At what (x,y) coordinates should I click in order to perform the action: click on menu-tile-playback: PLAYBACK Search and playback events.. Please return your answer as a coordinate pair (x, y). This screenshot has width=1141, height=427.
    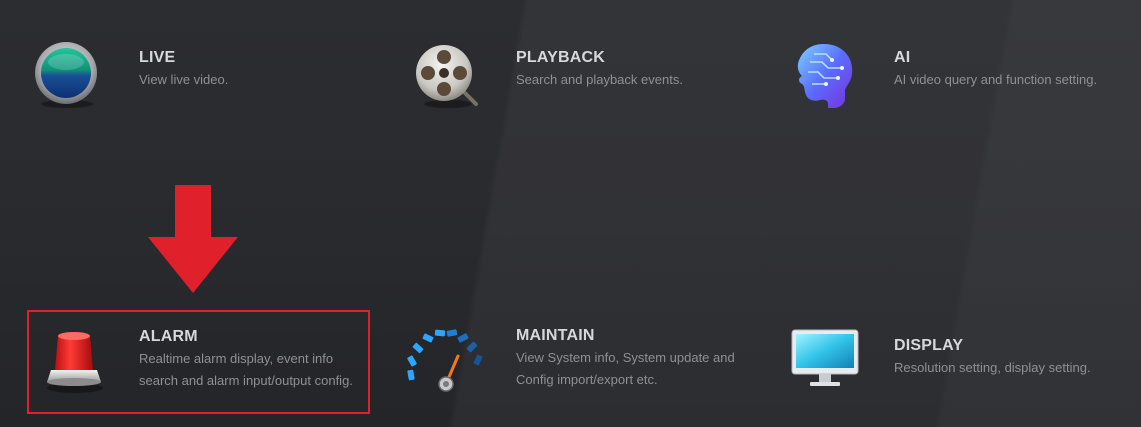
    Looking at the image, I should click on (575, 80).